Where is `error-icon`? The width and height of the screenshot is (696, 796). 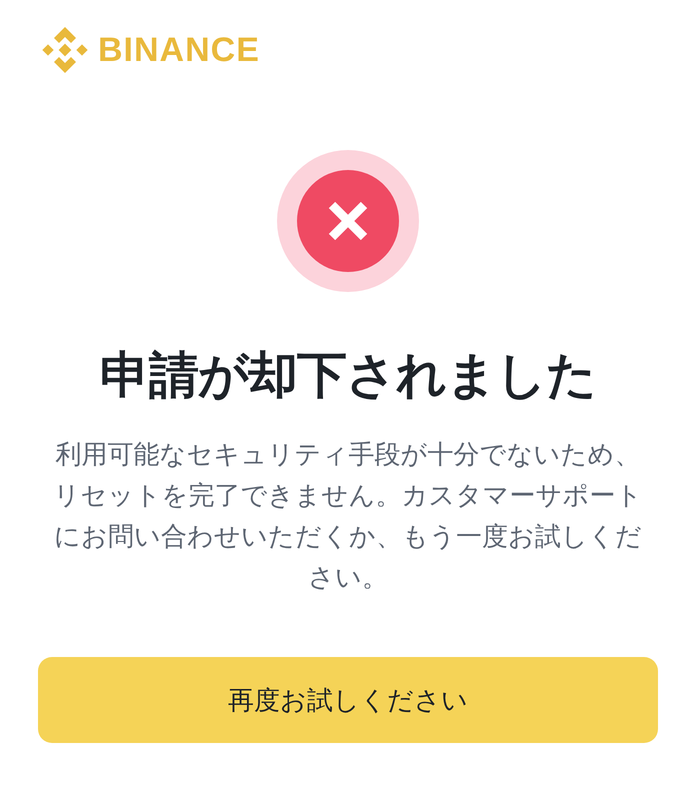 error-icon is located at coordinates (348, 221).